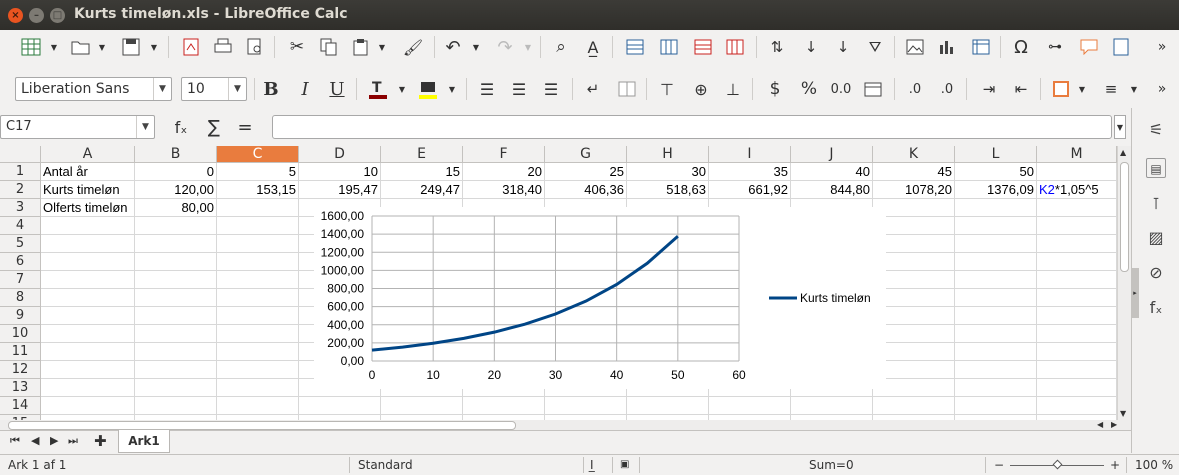 This screenshot has width=1179, height=475. What do you see at coordinates (627, 89) in the screenshot?
I see `merge-cells-icon` at bounding box center [627, 89].